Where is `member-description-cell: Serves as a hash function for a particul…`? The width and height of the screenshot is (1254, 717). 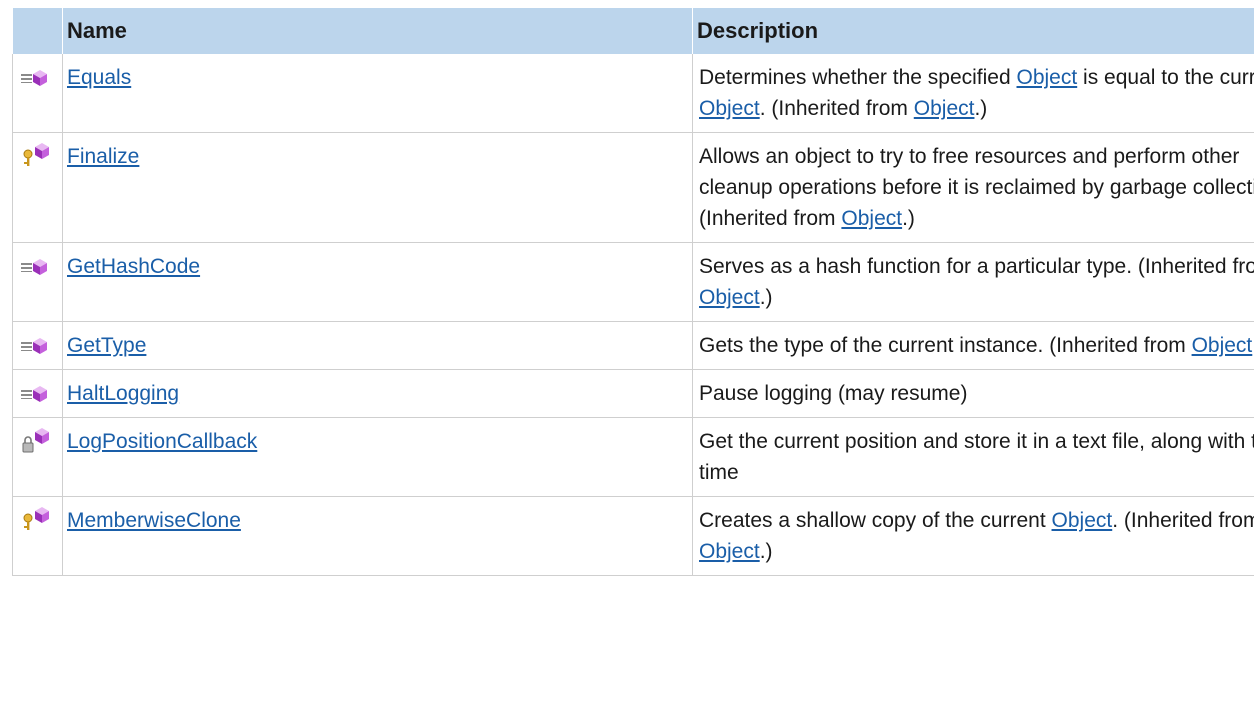 member-description-cell: Serves as a hash function for a particul… is located at coordinates (973, 282).